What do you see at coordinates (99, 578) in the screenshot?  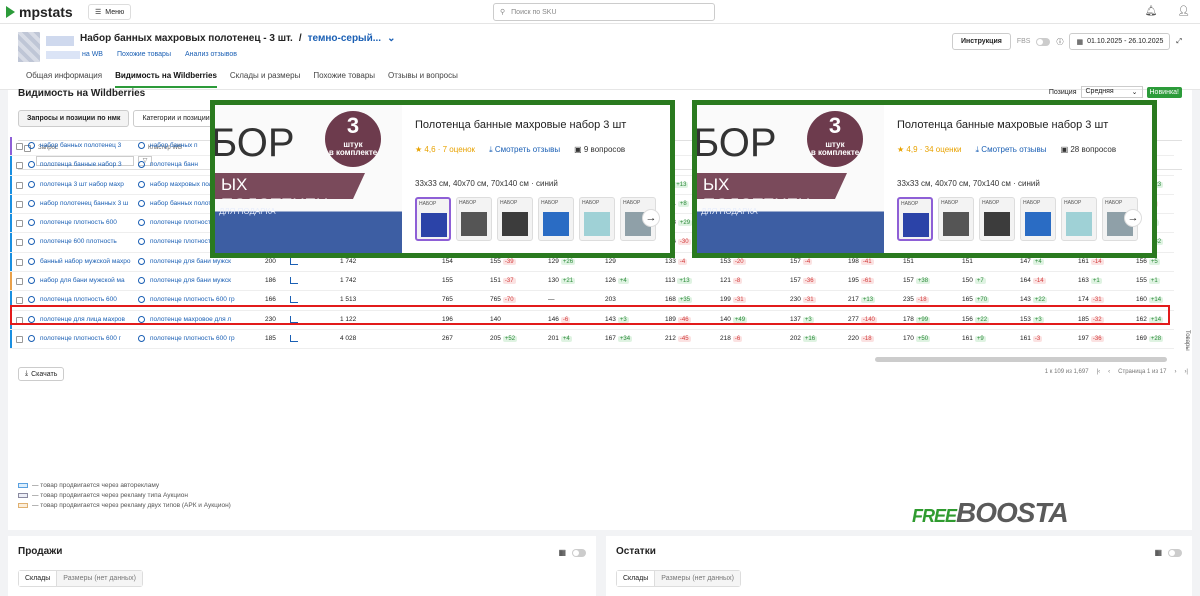 I see `sales-tab-sizes: Размеры (нет данных)` at bounding box center [99, 578].